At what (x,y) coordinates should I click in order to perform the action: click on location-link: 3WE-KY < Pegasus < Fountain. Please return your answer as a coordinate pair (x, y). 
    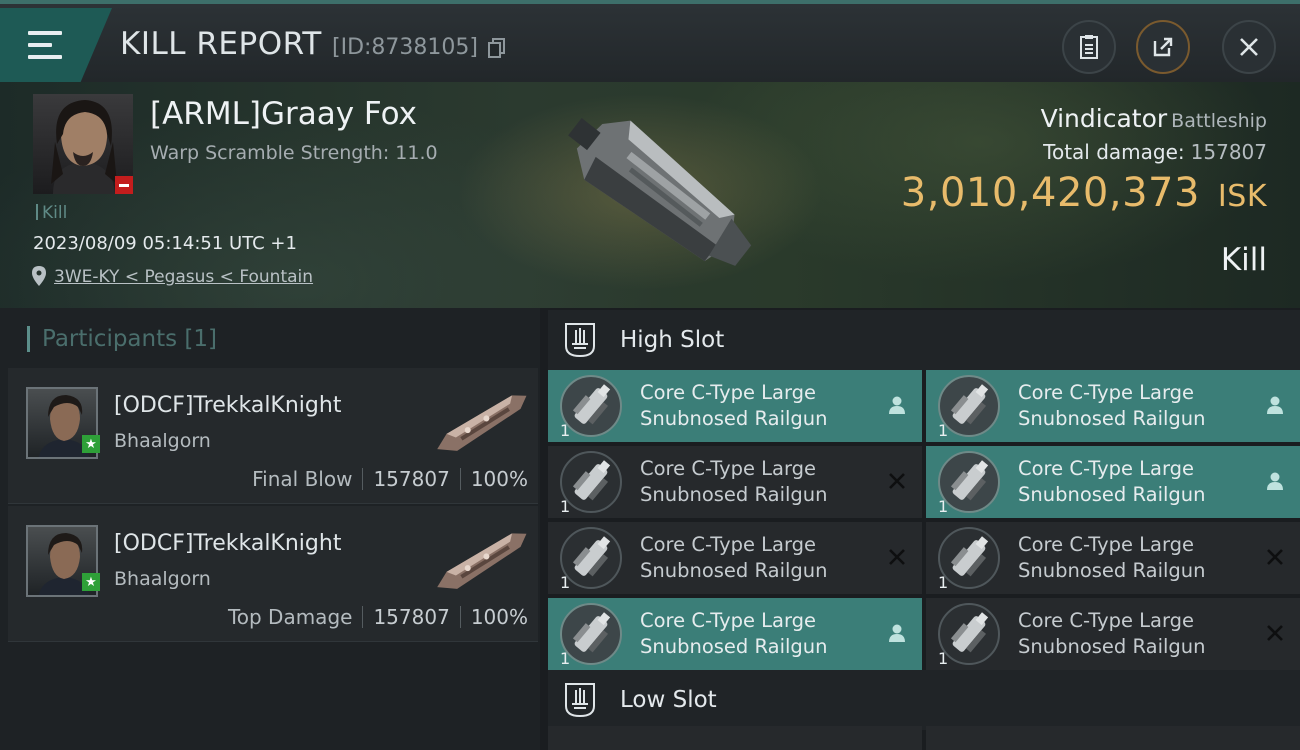
    Looking at the image, I should click on (183, 277).